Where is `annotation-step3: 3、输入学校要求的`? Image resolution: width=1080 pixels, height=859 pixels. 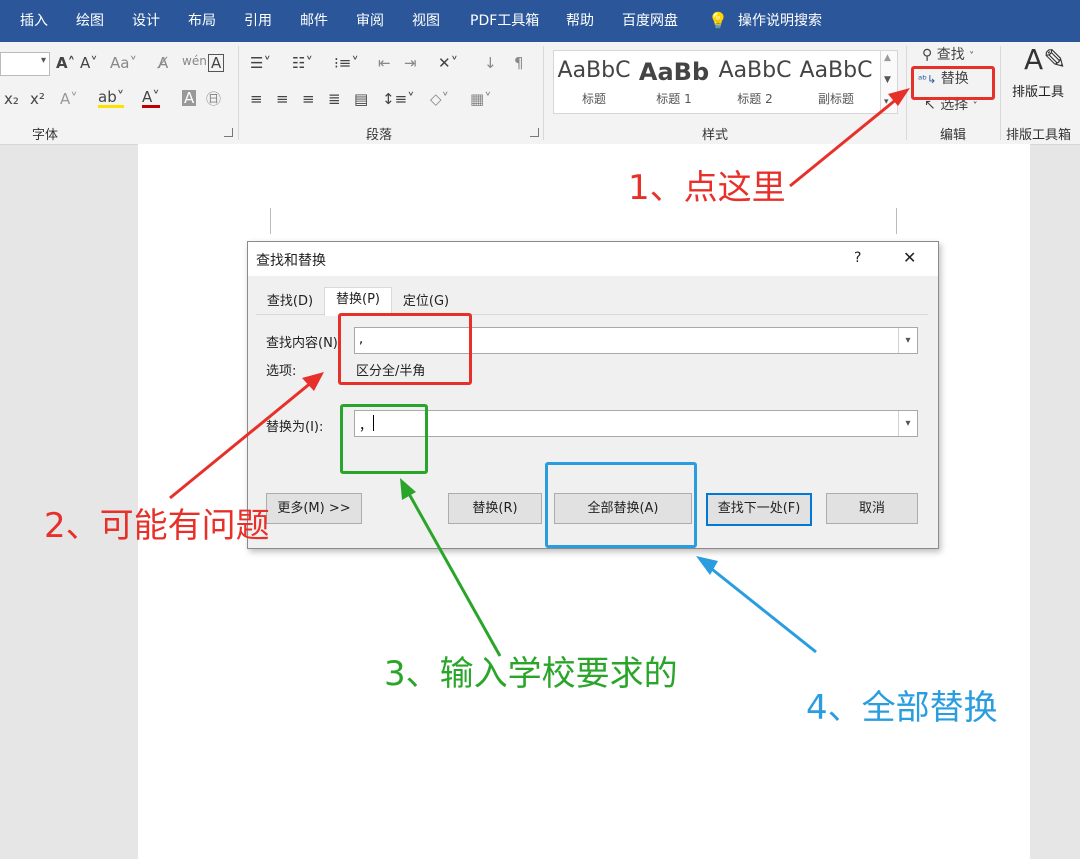 annotation-step3: 3、输入学校要求的 is located at coordinates (531, 674).